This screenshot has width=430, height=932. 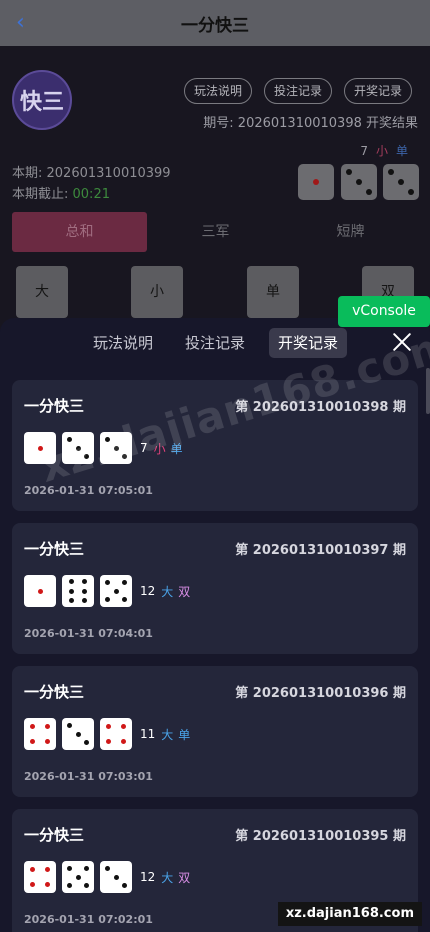 What do you see at coordinates (298, 91) in the screenshot?
I see `bet-record-button: 投注记录` at bounding box center [298, 91].